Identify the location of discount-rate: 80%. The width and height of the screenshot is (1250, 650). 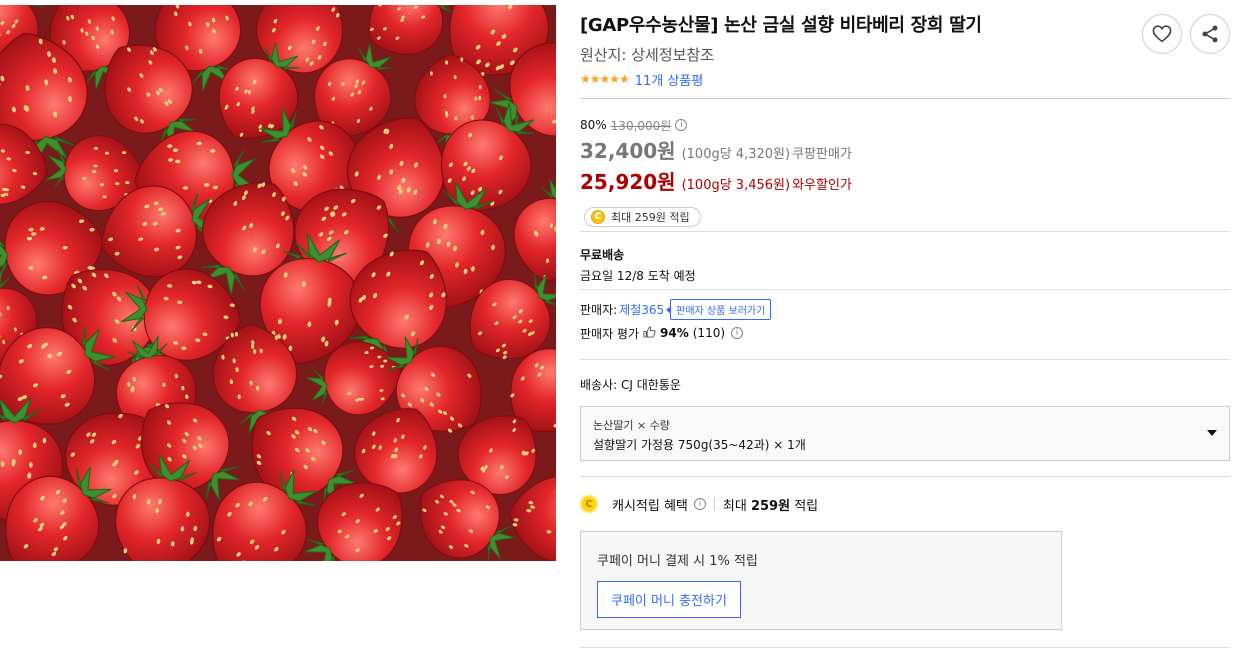
(593, 125).